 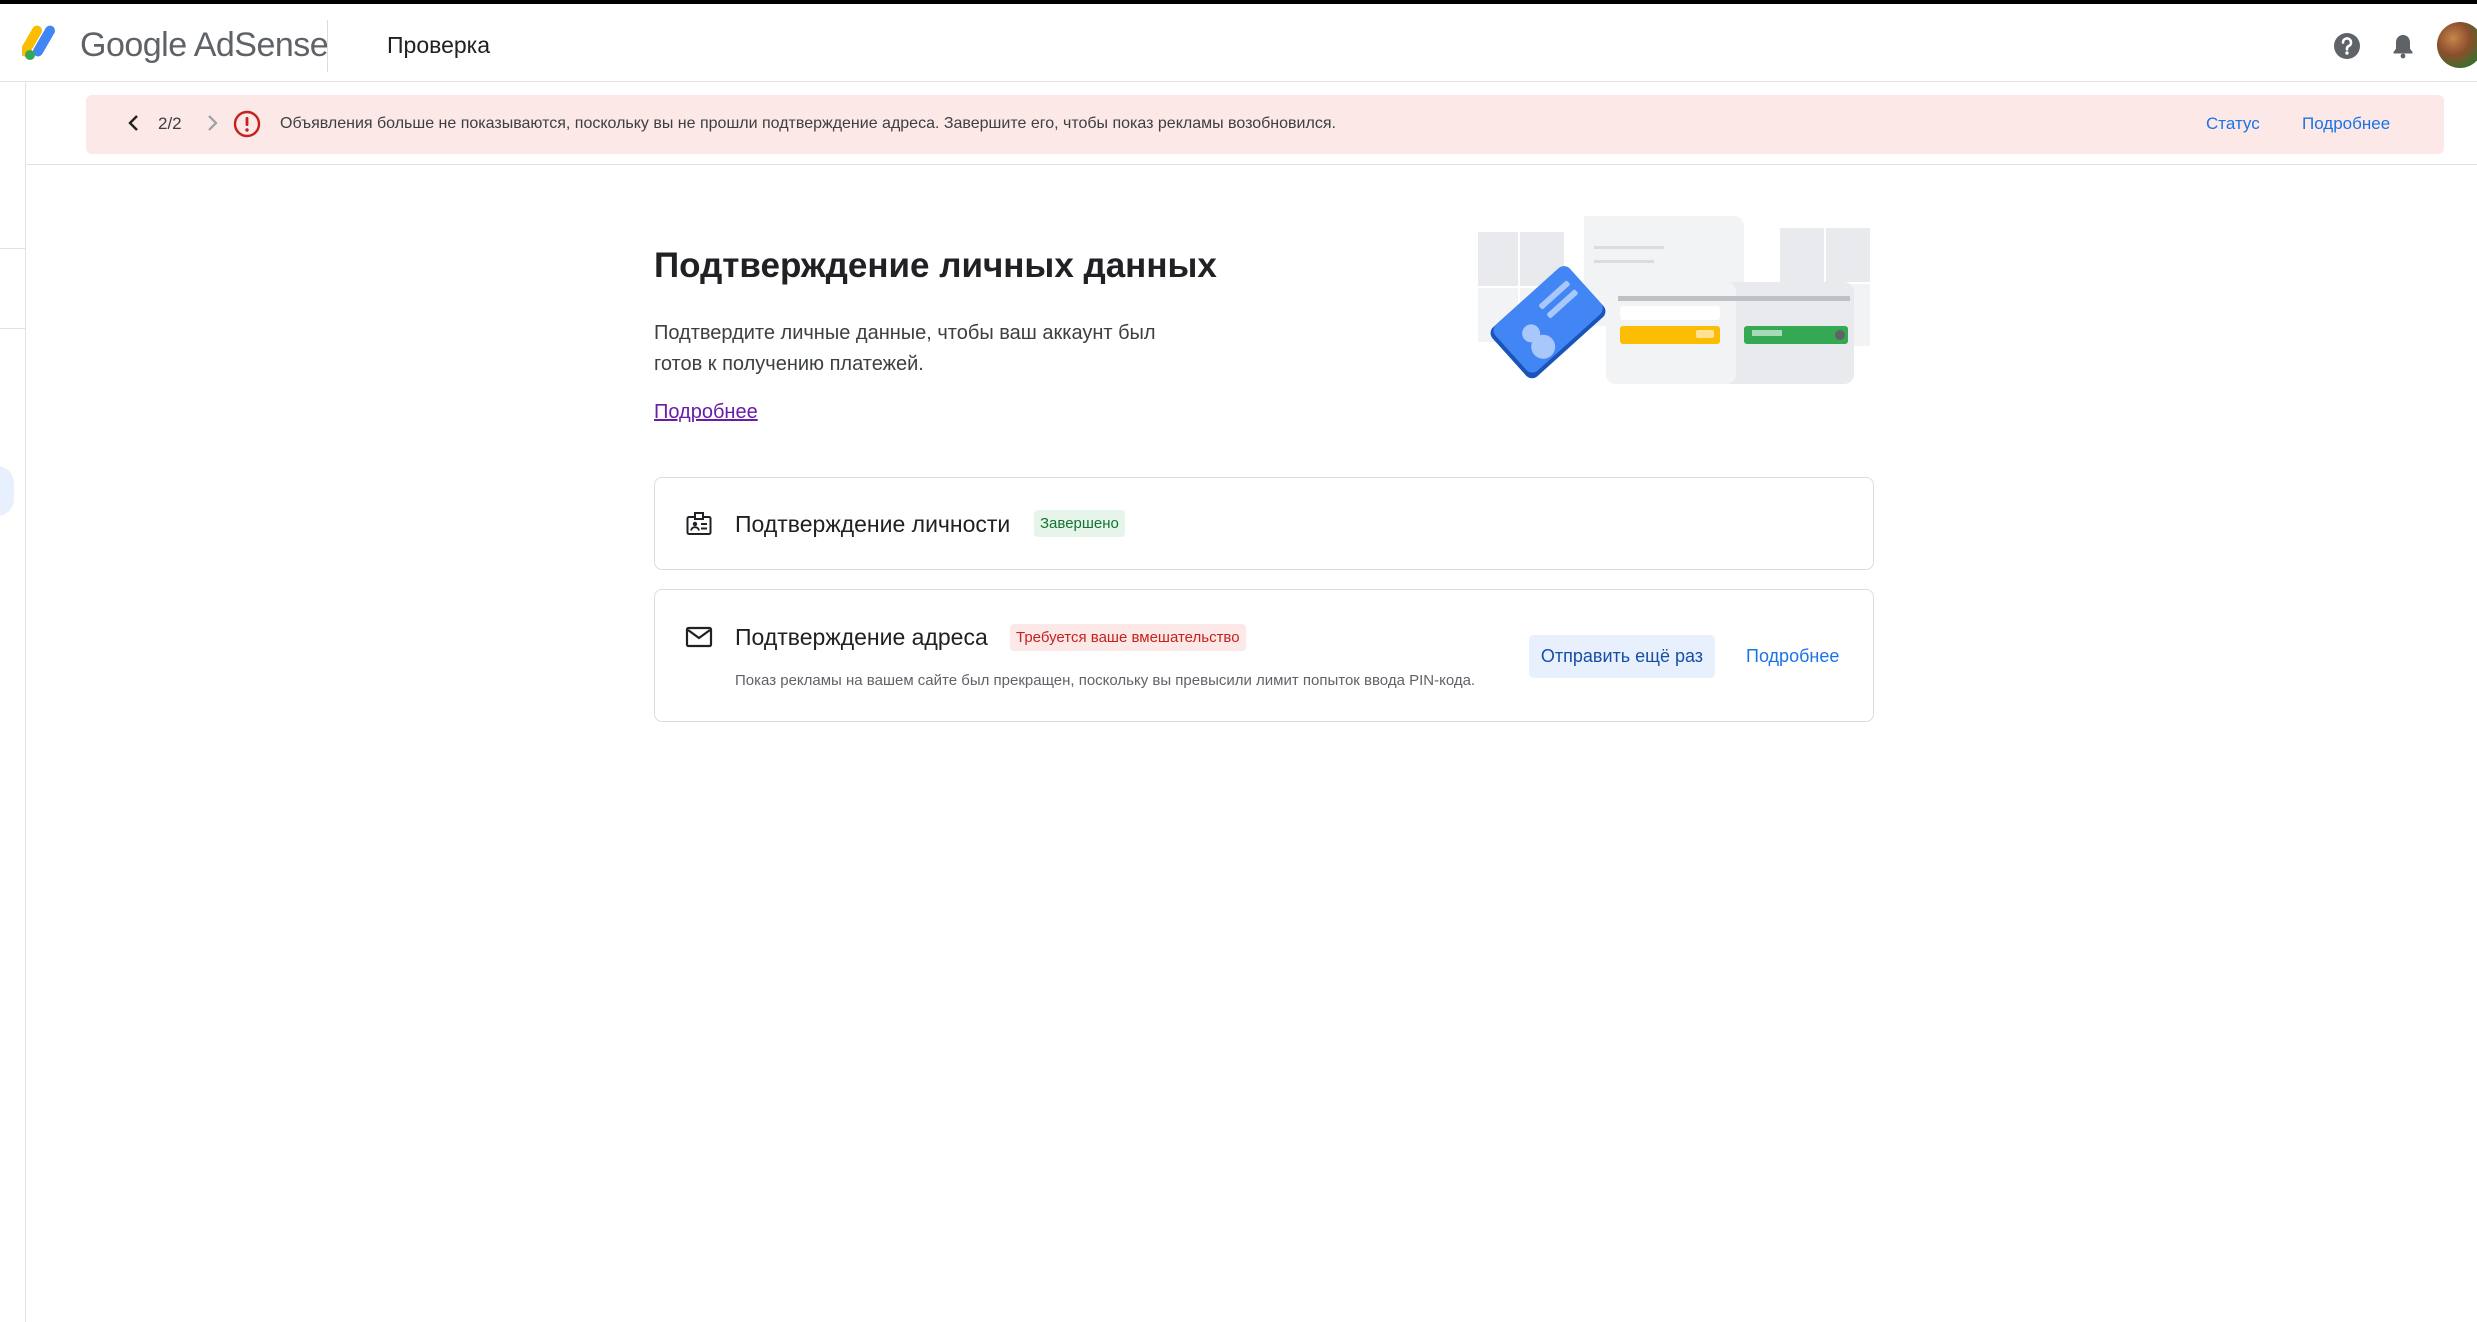 What do you see at coordinates (134, 123) in the screenshot?
I see `chevron-left-icon` at bounding box center [134, 123].